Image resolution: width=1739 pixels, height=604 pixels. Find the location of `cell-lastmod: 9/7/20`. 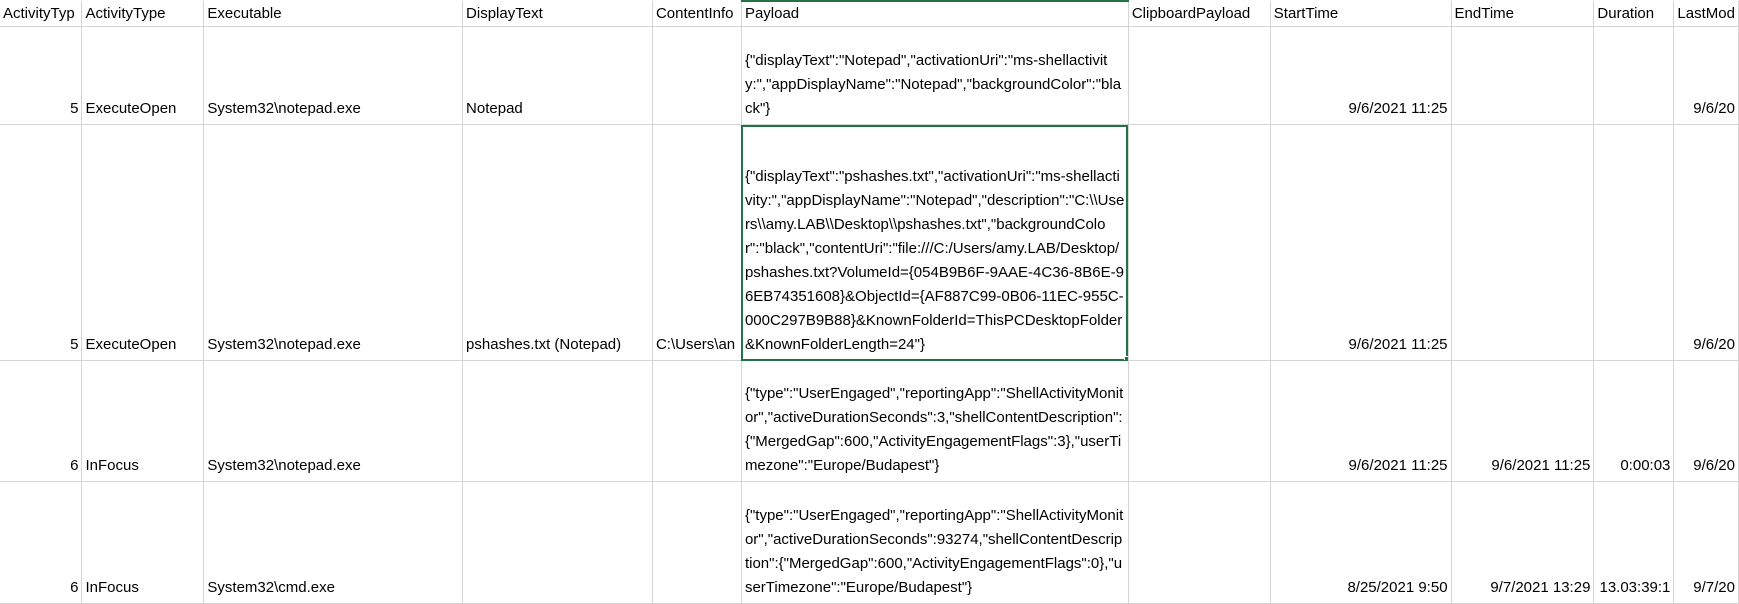

cell-lastmod: 9/7/20 is located at coordinates (1706, 542).